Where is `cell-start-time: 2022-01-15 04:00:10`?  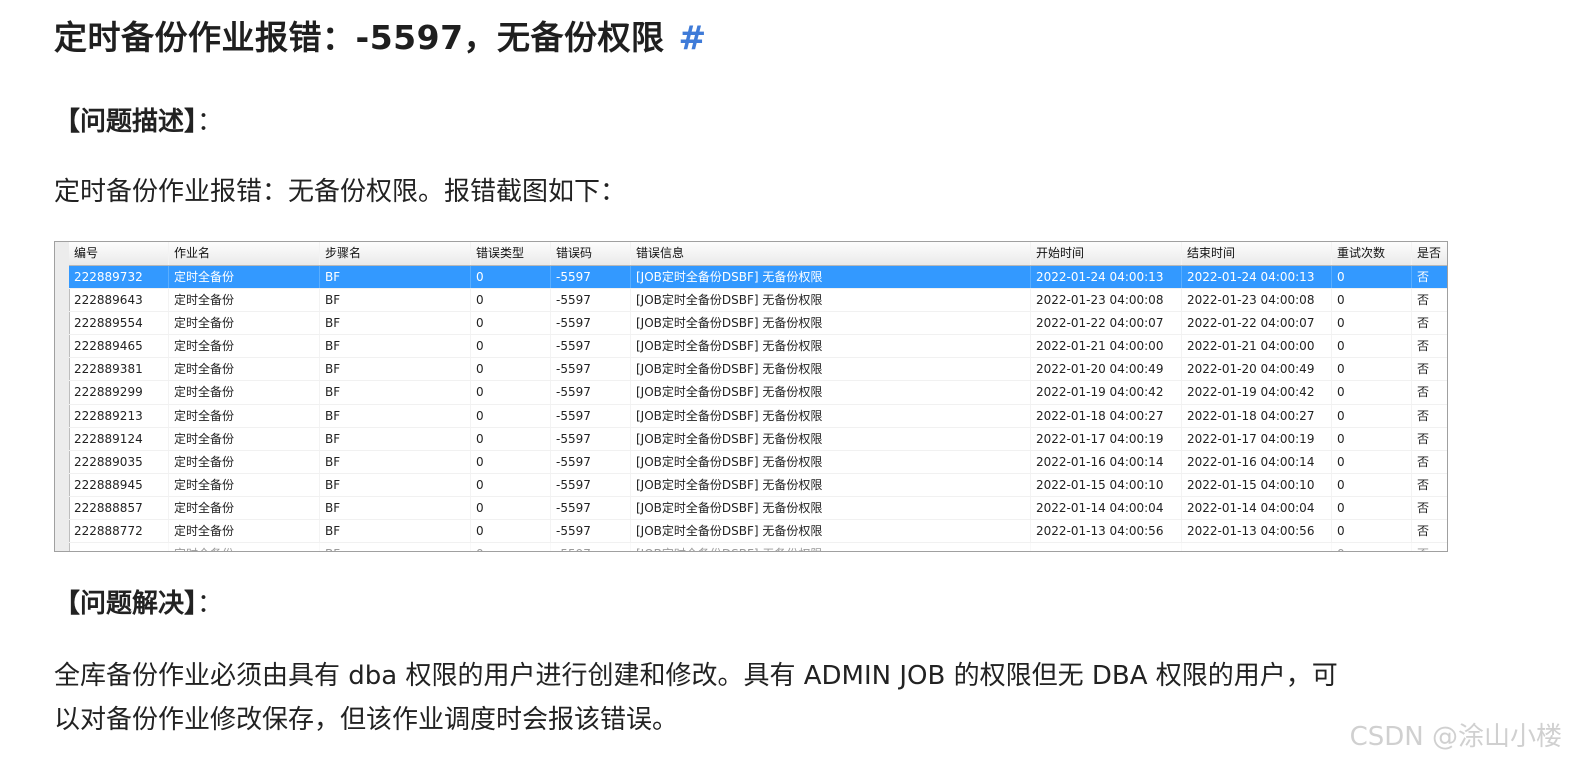
cell-start-time: 2022-01-15 04:00:10 is located at coordinates (1106, 484).